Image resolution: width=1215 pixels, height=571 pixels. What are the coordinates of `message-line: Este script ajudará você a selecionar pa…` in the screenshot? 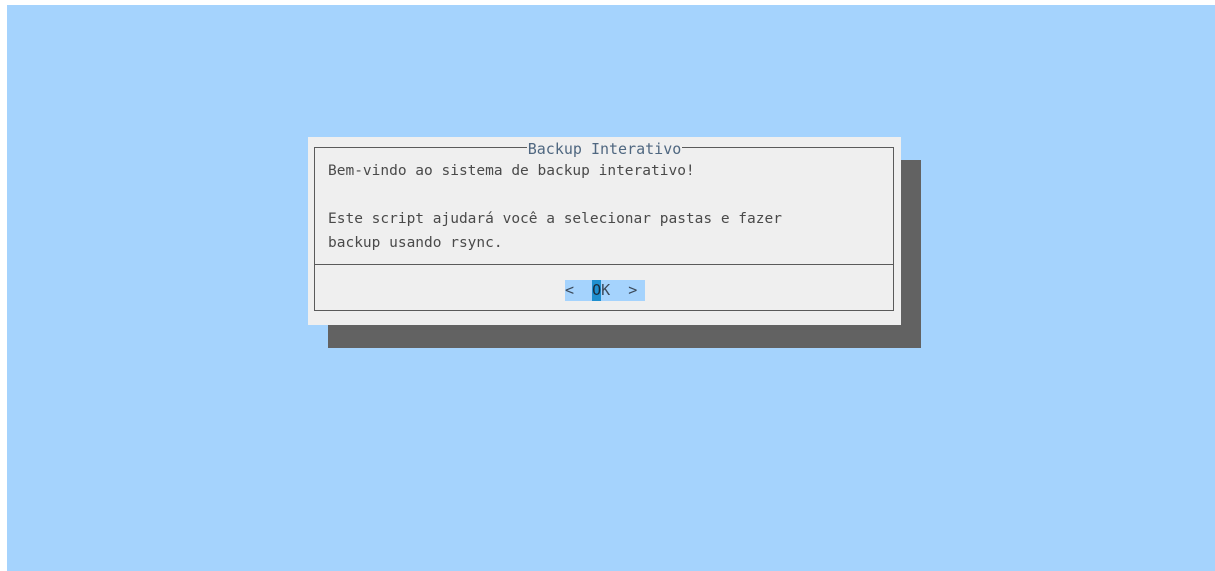 It's located at (555, 219).